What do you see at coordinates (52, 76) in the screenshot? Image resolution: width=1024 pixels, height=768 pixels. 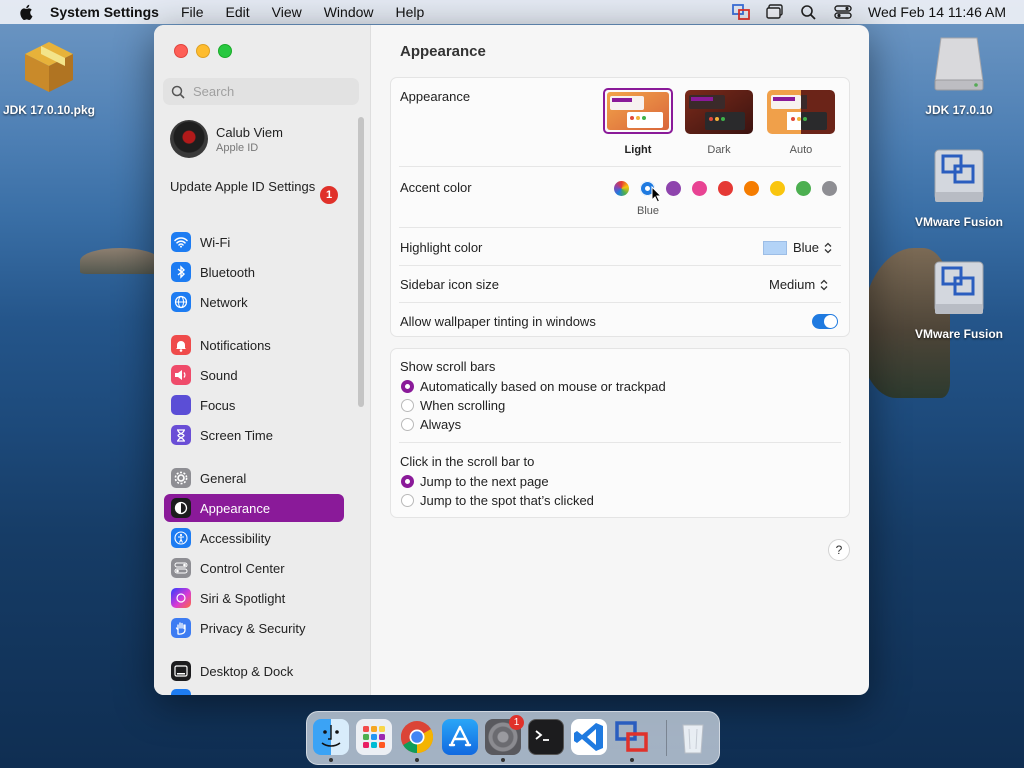 I see `desktop-icon-jdk-pkg: JDK 17.0.10.pkg` at bounding box center [52, 76].